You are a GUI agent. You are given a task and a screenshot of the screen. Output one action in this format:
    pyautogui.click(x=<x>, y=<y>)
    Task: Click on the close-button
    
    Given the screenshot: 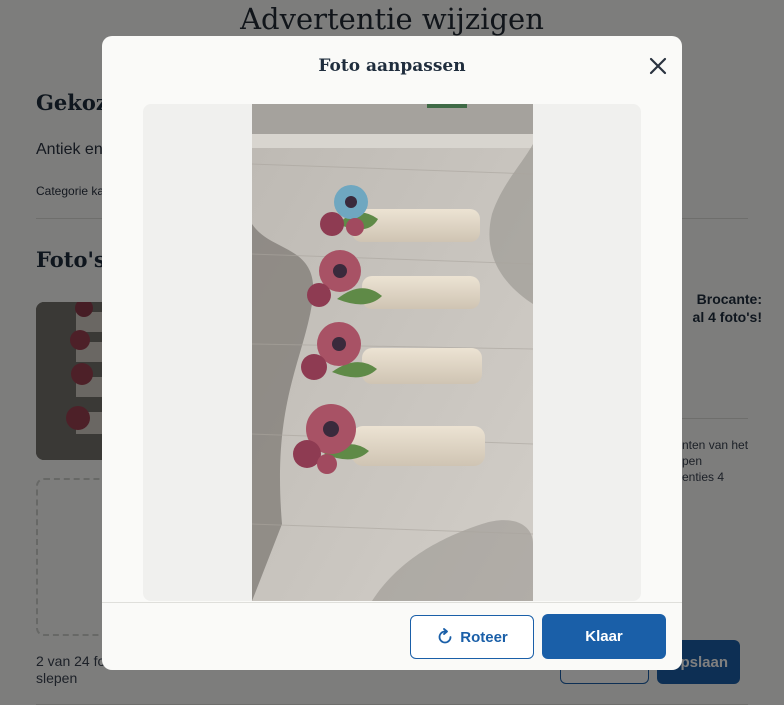 What is the action you would take?
    pyautogui.click(x=658, y=66)
    